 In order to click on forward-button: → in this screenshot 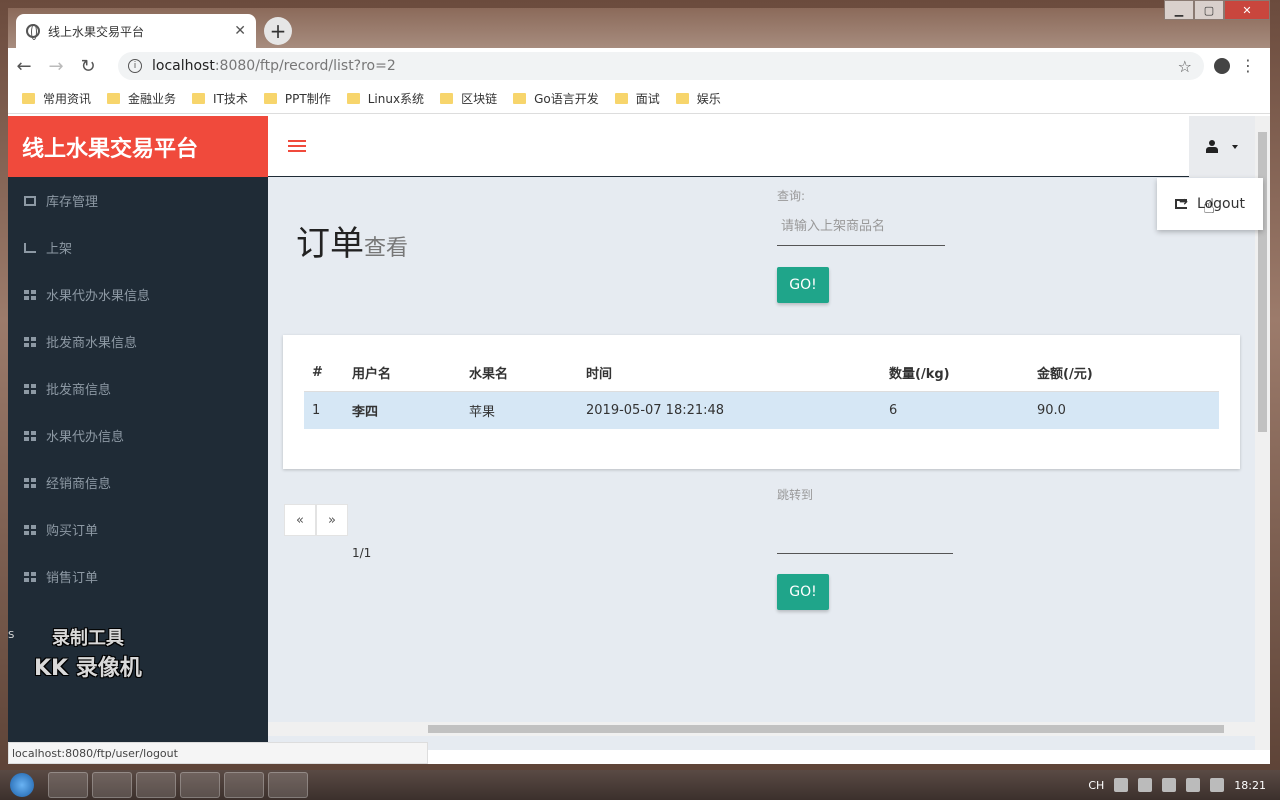, I will do `click(56, 66)`.